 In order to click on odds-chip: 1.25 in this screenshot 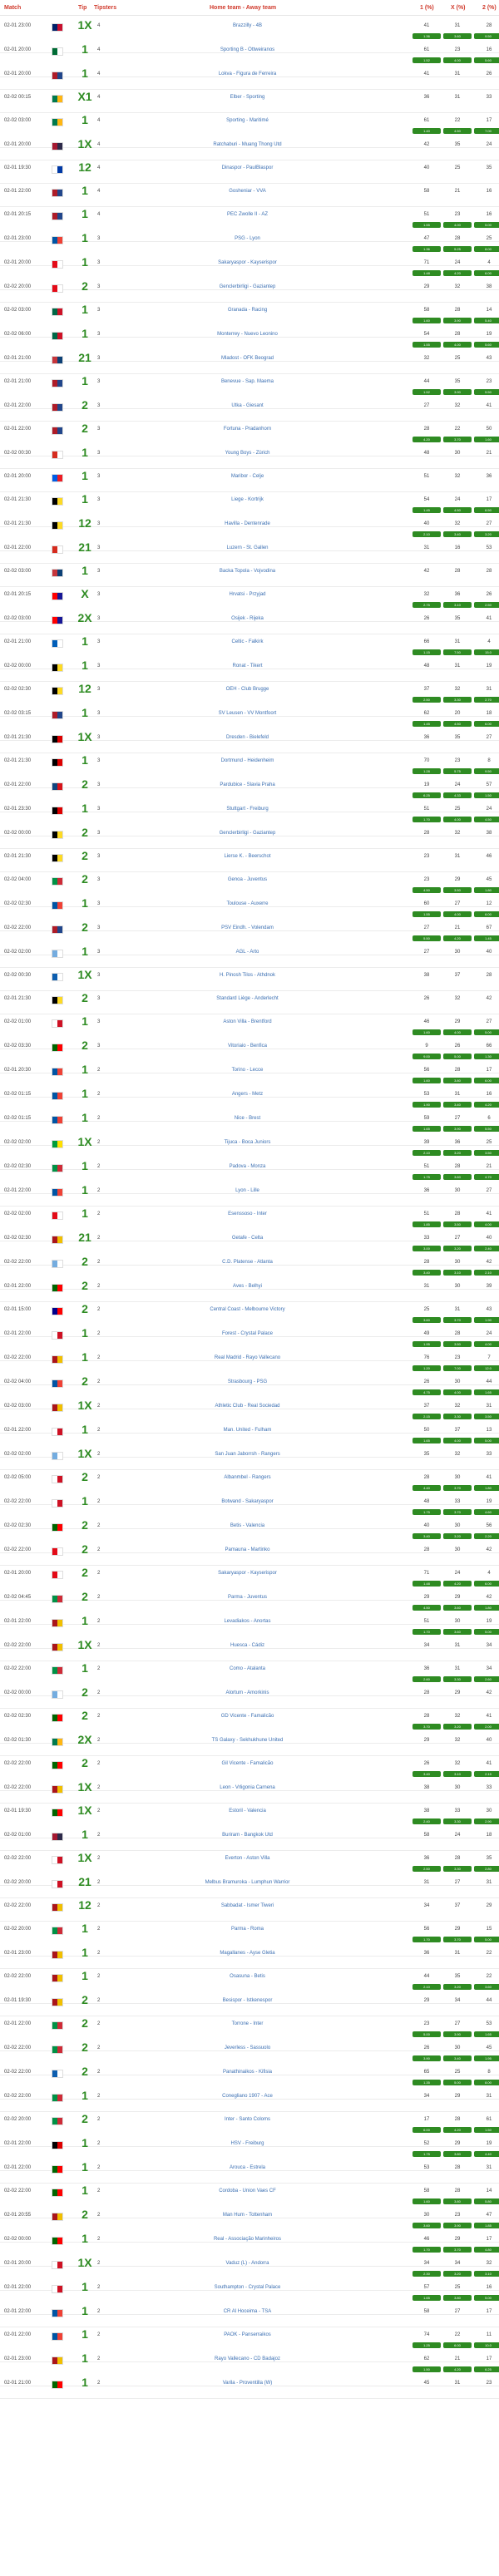, I will do `click(427, 2345)`.